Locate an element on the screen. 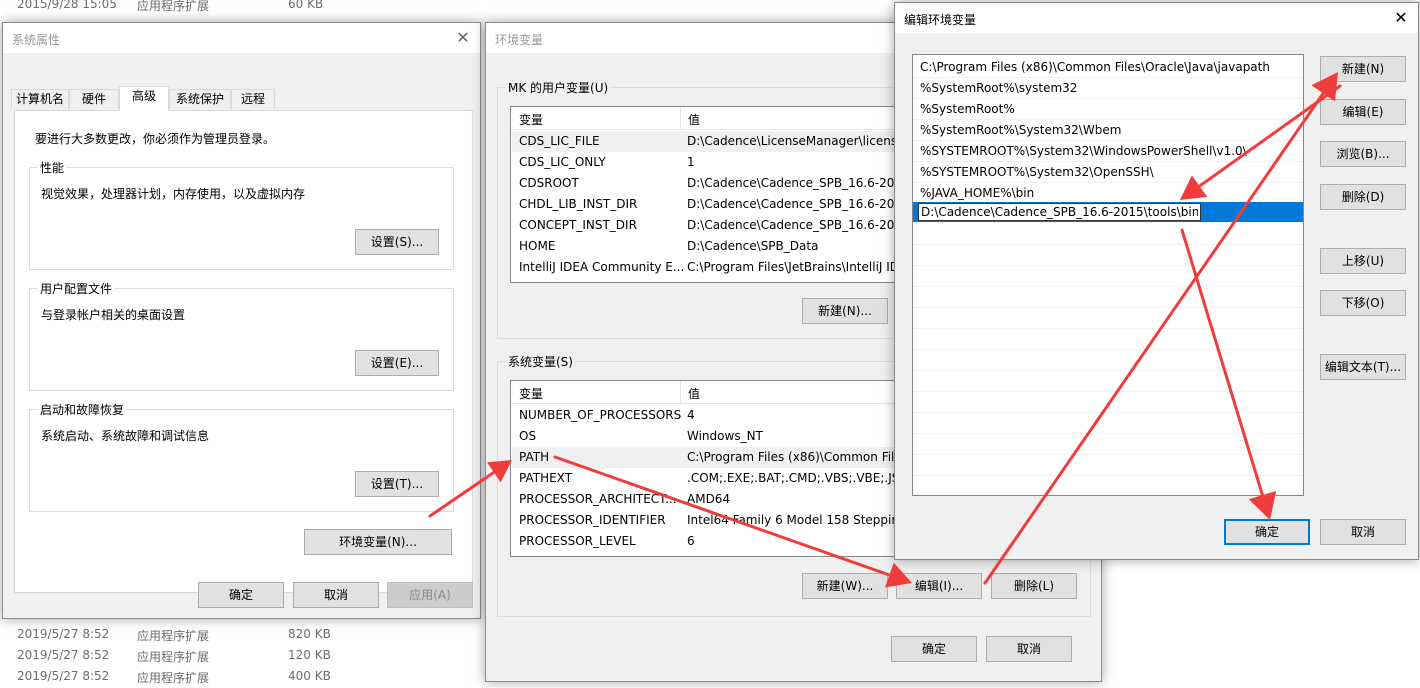  table-row: PATH C:\Program Files (x86)\Common File is located at coordinates (720, 457).